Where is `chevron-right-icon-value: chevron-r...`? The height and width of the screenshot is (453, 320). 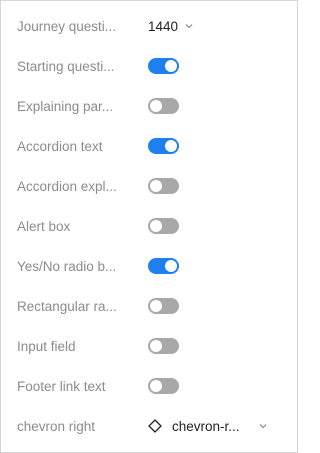
chevron-right-icon-value: chevron-r... is located at coordinates (206, 426).